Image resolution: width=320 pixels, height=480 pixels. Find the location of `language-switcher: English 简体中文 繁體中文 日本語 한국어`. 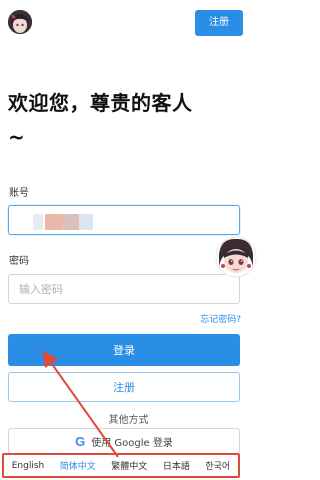

language-switcher: English 简体中文 繁體中文 日本語 한국어 is located at coordinates (121, 465).